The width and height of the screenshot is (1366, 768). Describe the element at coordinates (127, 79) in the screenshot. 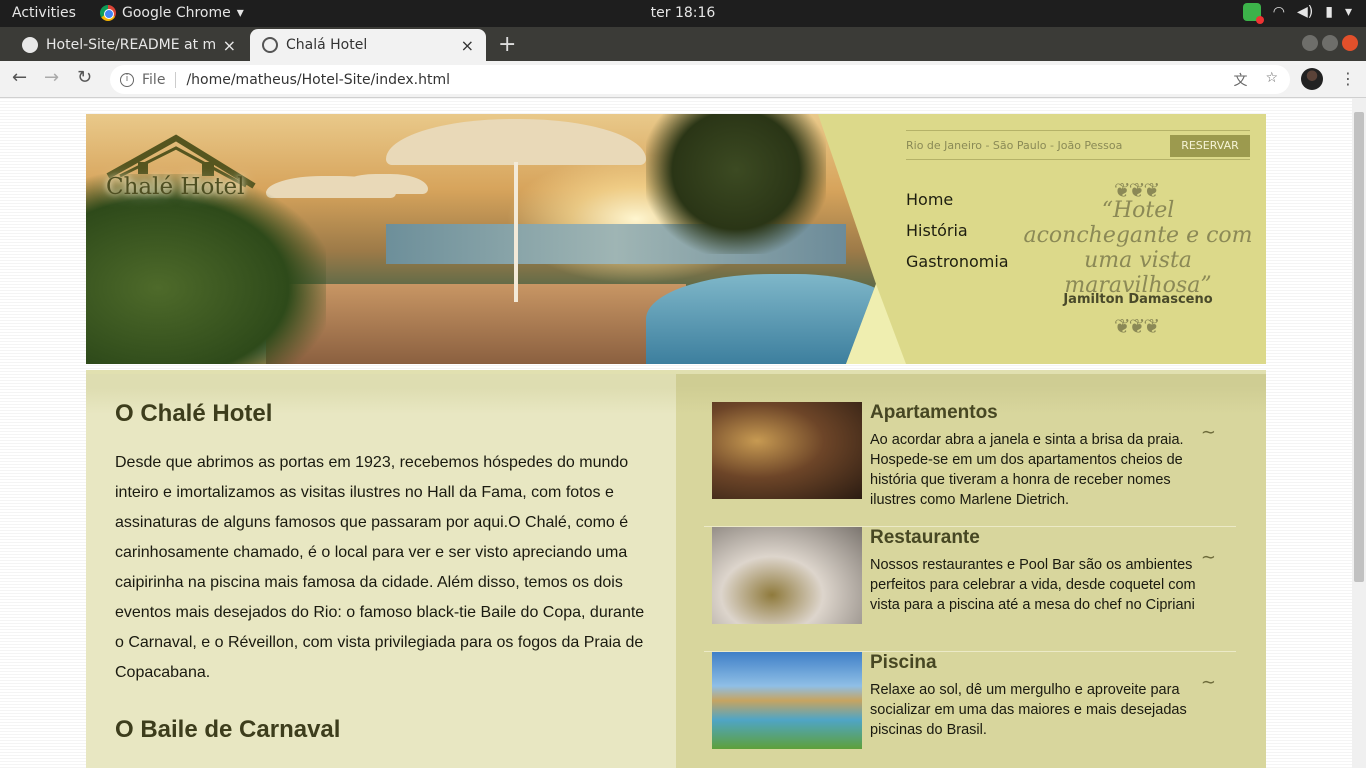

I see `info-icon: i` at that location.